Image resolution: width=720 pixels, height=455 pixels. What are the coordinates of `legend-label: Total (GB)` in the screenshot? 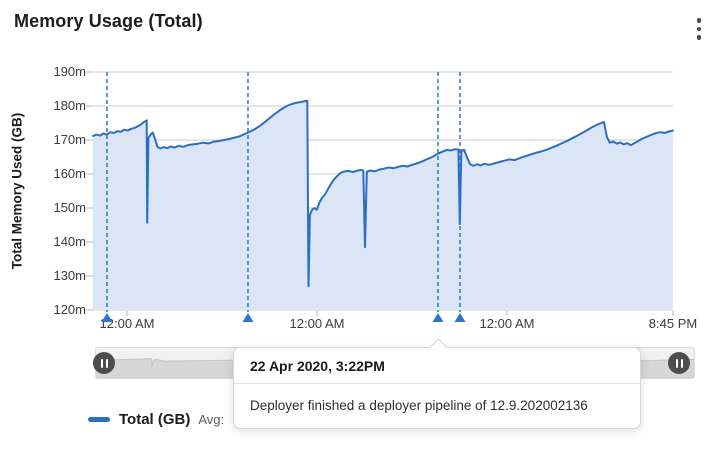 It's located at (155, 419).